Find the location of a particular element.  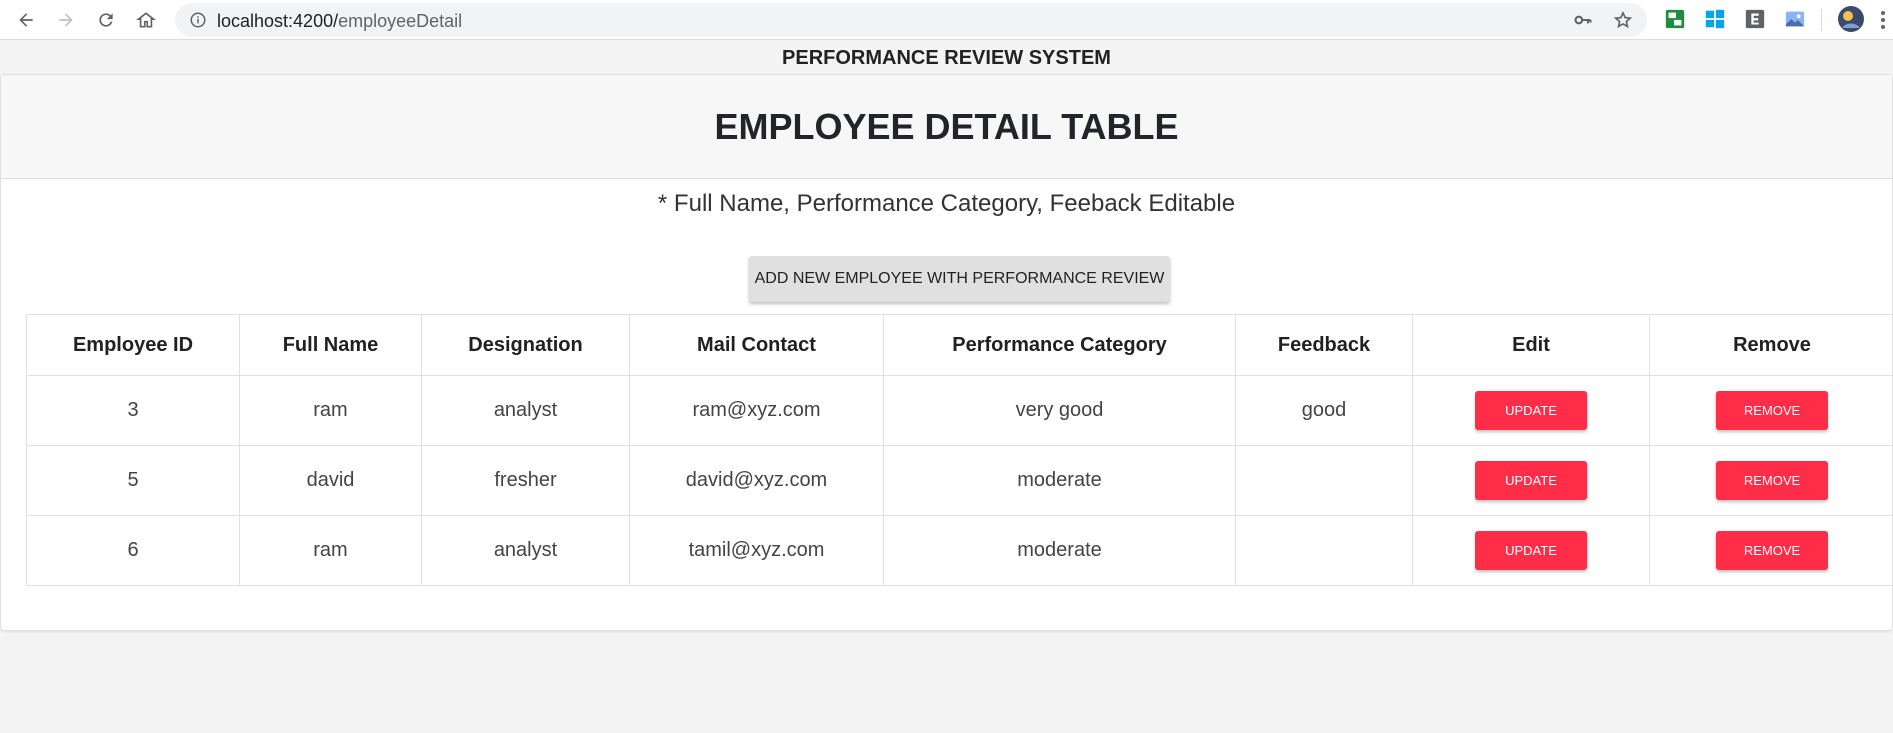

cell-full-name: david is located at coordinates (330, 480).